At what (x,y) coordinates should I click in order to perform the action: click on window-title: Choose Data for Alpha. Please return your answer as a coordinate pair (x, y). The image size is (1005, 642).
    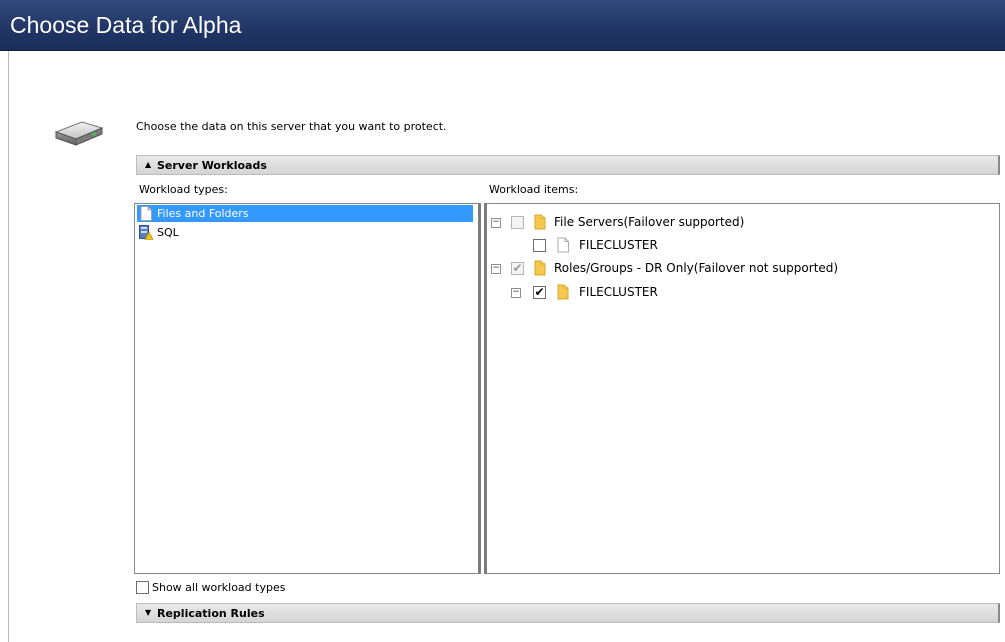
    Looking at the image, I should click on (126, 25).